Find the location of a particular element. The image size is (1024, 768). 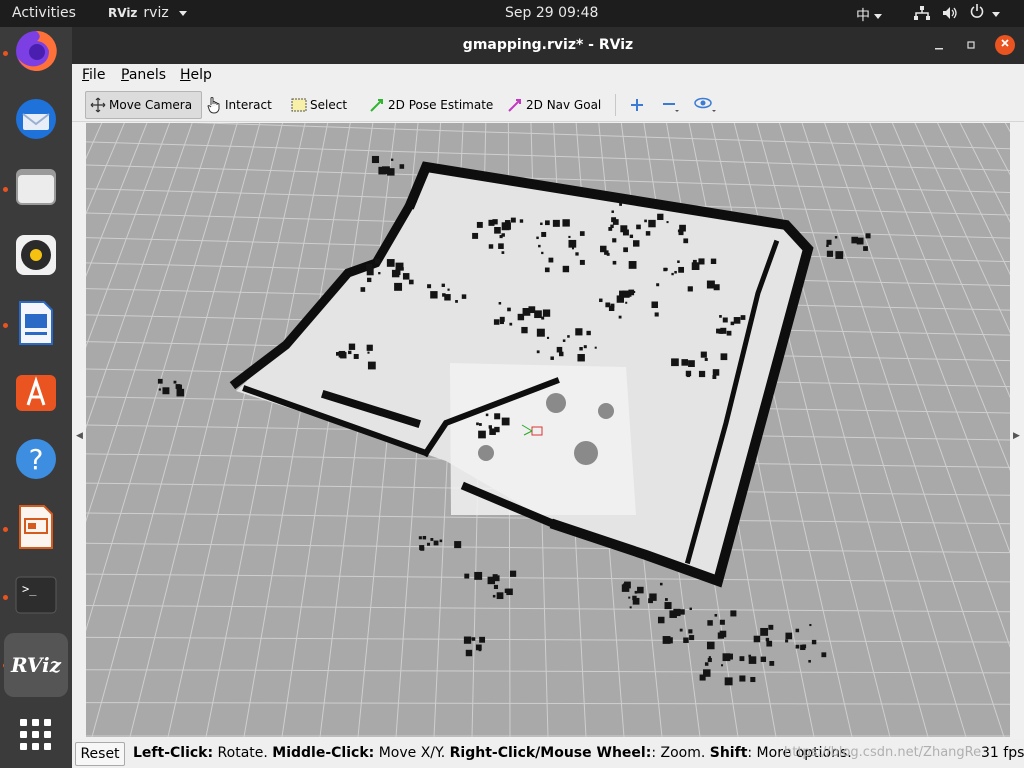

gnome-top-bar: Activities RViz rviz Sep 29 09:48 中 is located at coordinates (512, 13).